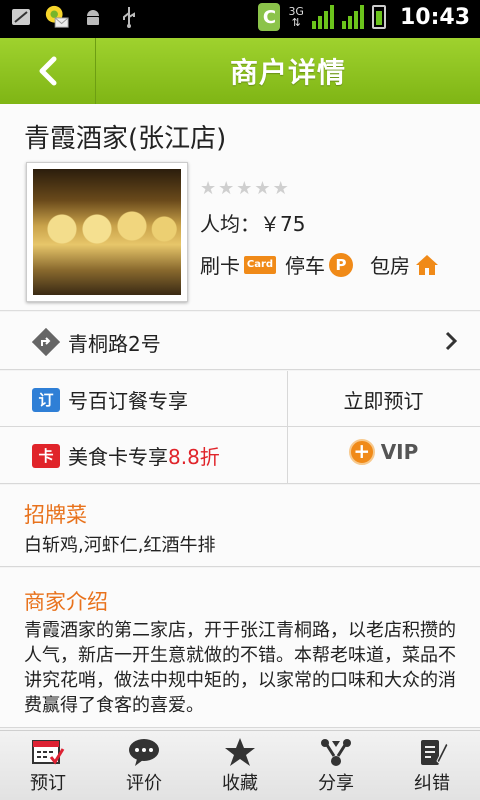 The image size is (480, 800). I want to click on booking-offer-label: 号百订餐专享, so click(128, 401).